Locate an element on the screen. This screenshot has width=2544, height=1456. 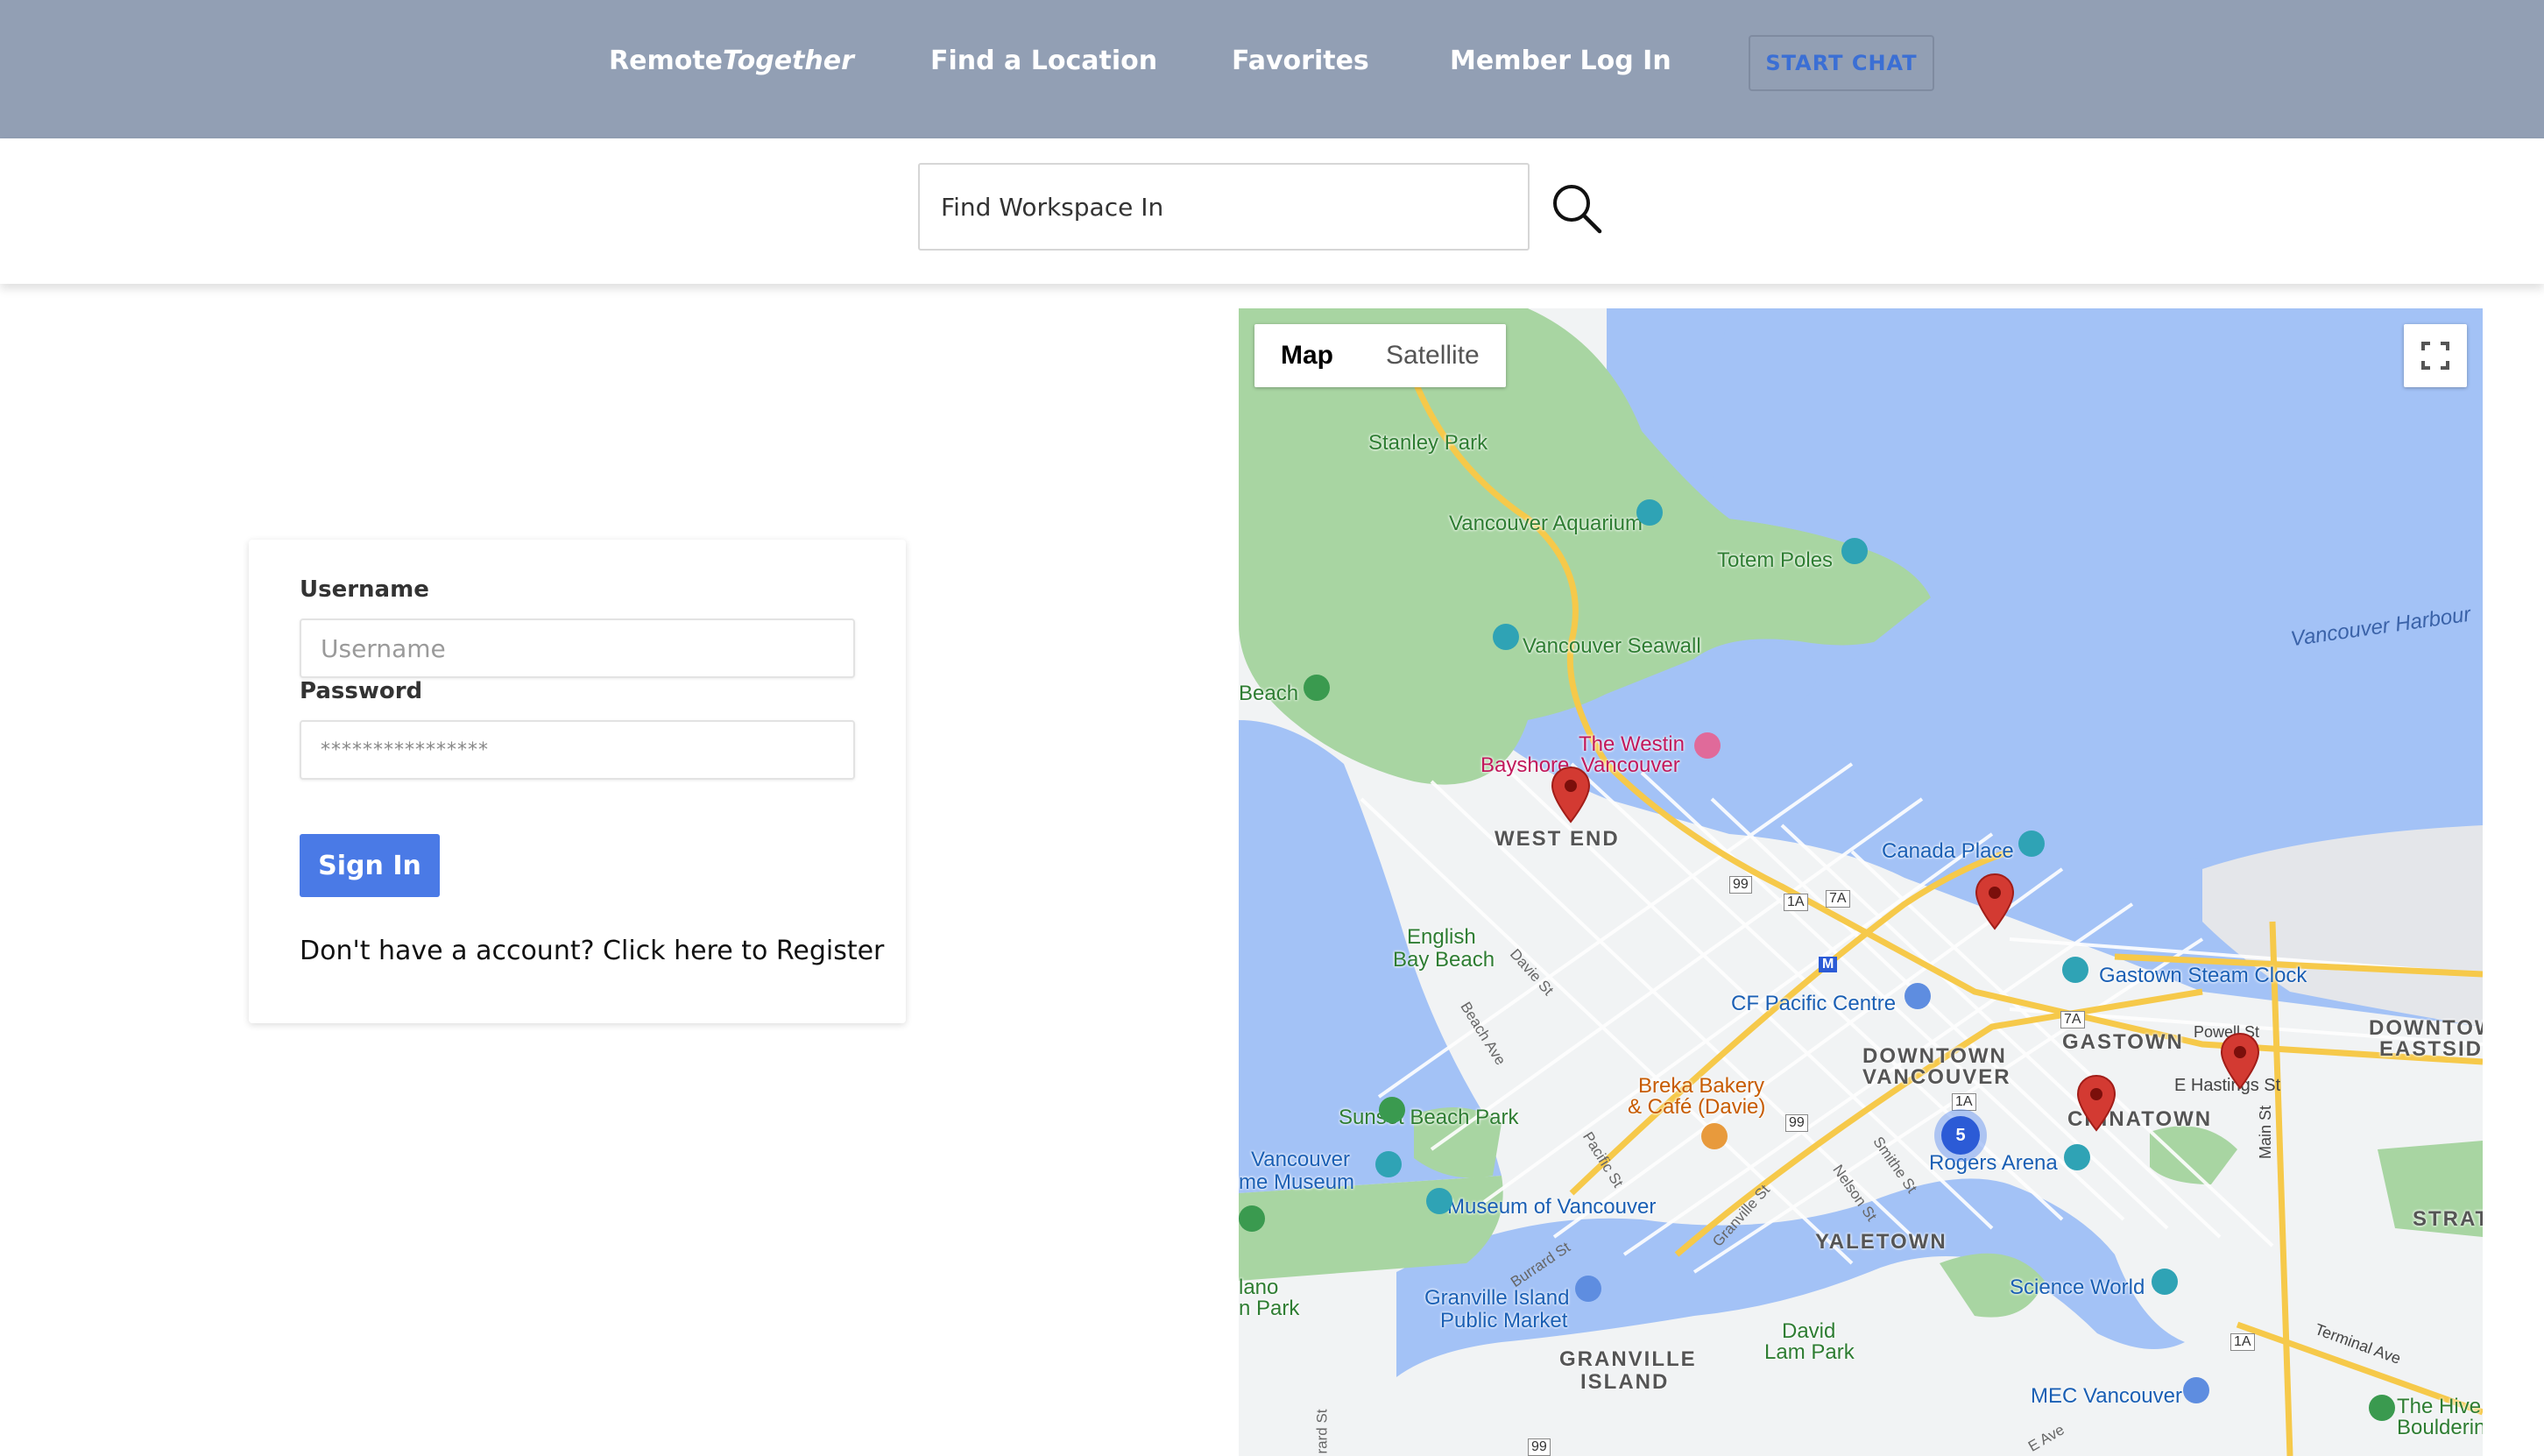
fullscreen-icon is located at coordinates (2435, 356).